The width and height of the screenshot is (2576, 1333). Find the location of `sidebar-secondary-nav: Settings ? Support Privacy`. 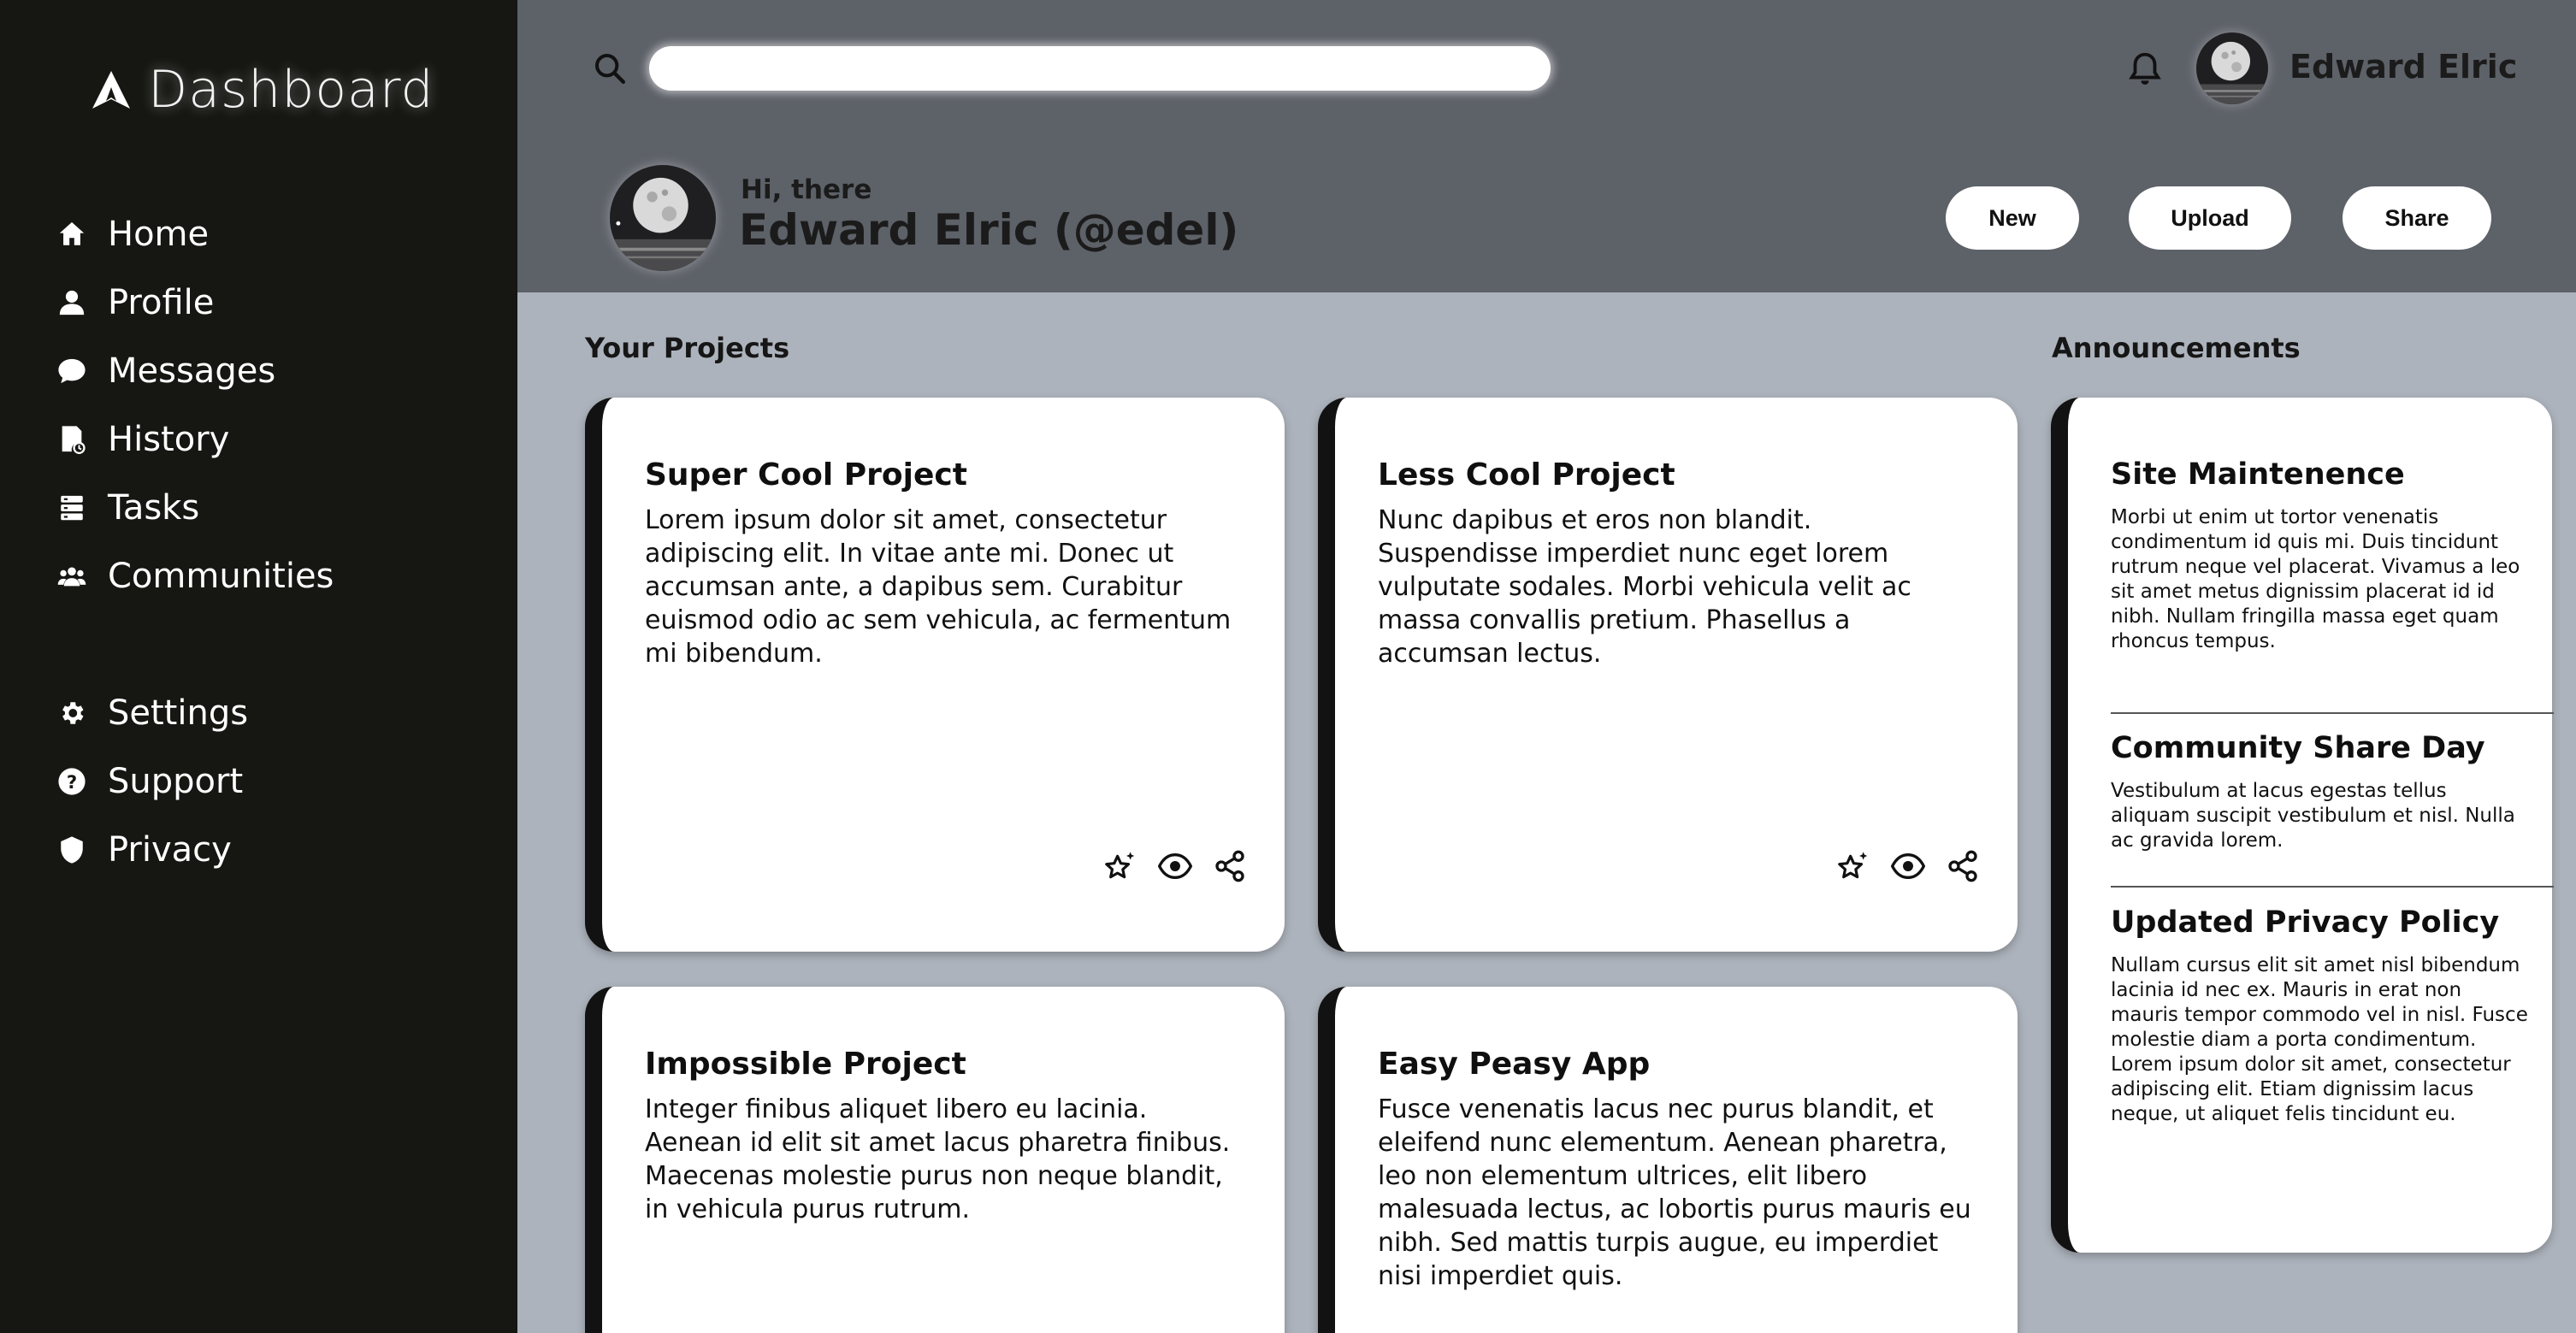

sidebar-secondary-nav: Settings ? Support Privacy is located at coordinates (152, 781).